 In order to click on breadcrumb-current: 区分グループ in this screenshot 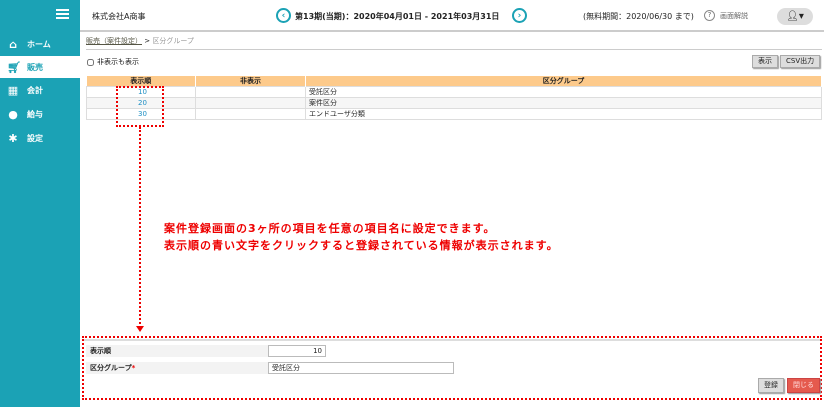, I will do `click(173, 41)`.